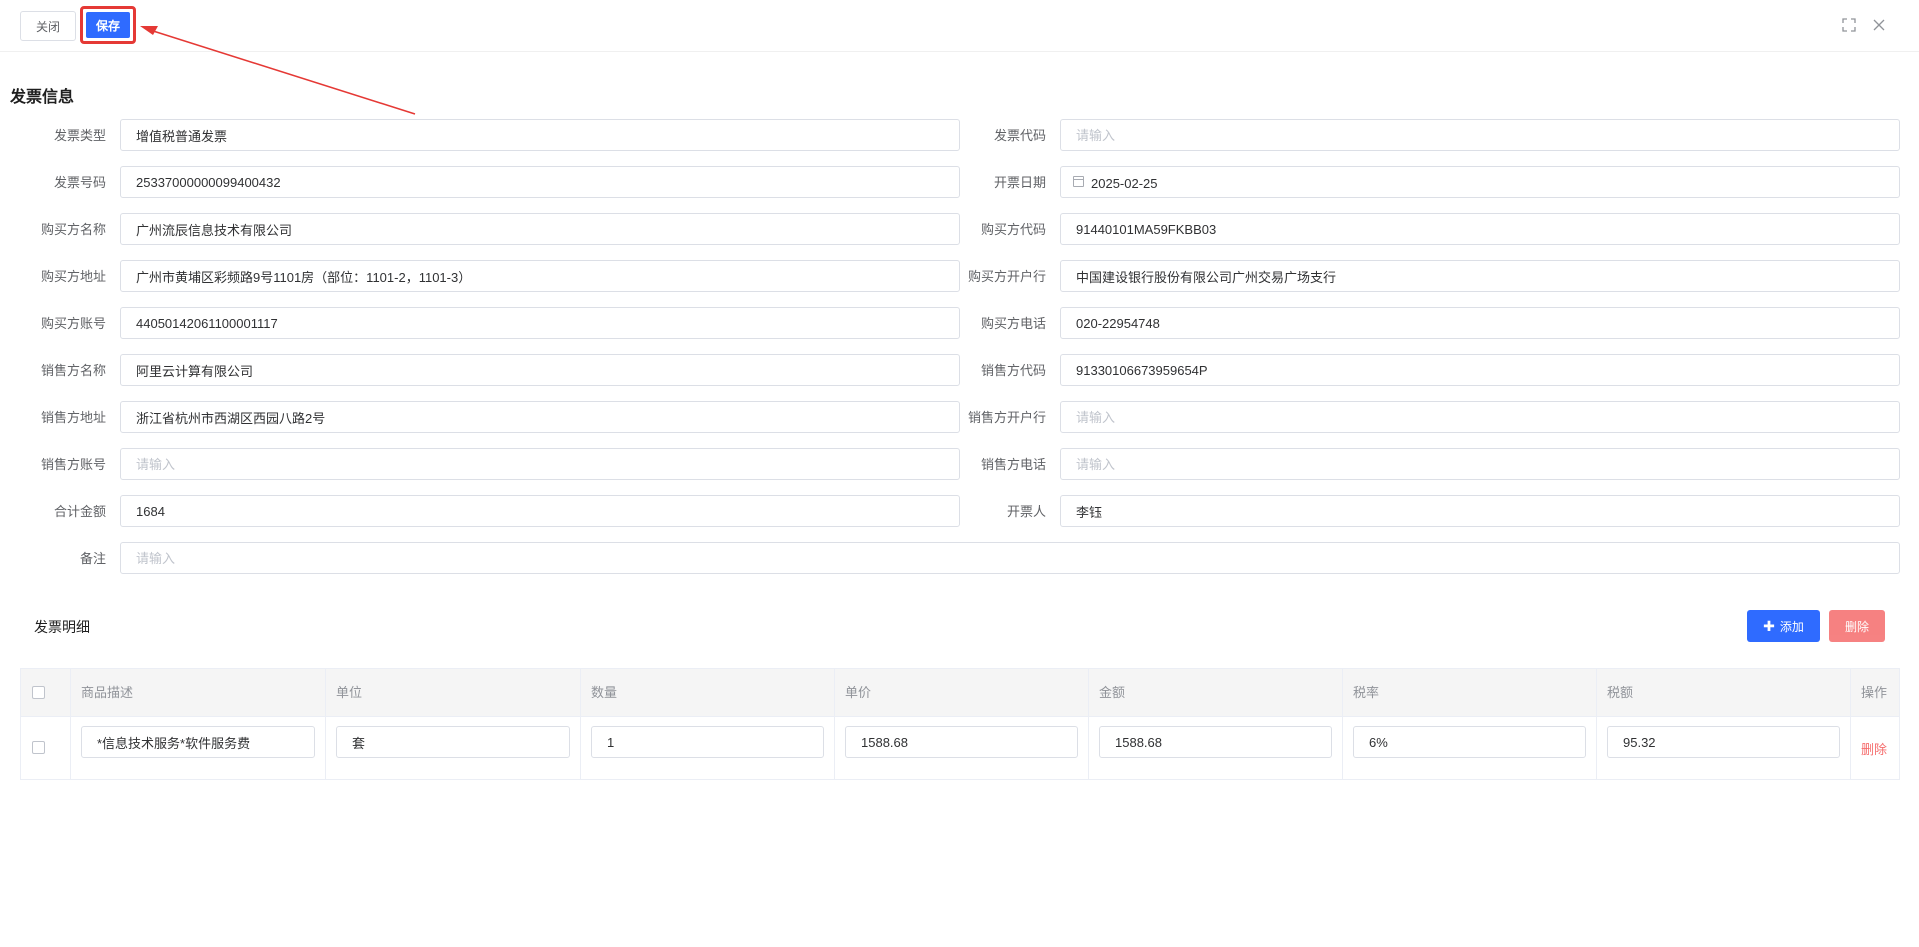 This screenshot has height=947, width=1919. I want to click on invoice-type-input, so click(540, 135).